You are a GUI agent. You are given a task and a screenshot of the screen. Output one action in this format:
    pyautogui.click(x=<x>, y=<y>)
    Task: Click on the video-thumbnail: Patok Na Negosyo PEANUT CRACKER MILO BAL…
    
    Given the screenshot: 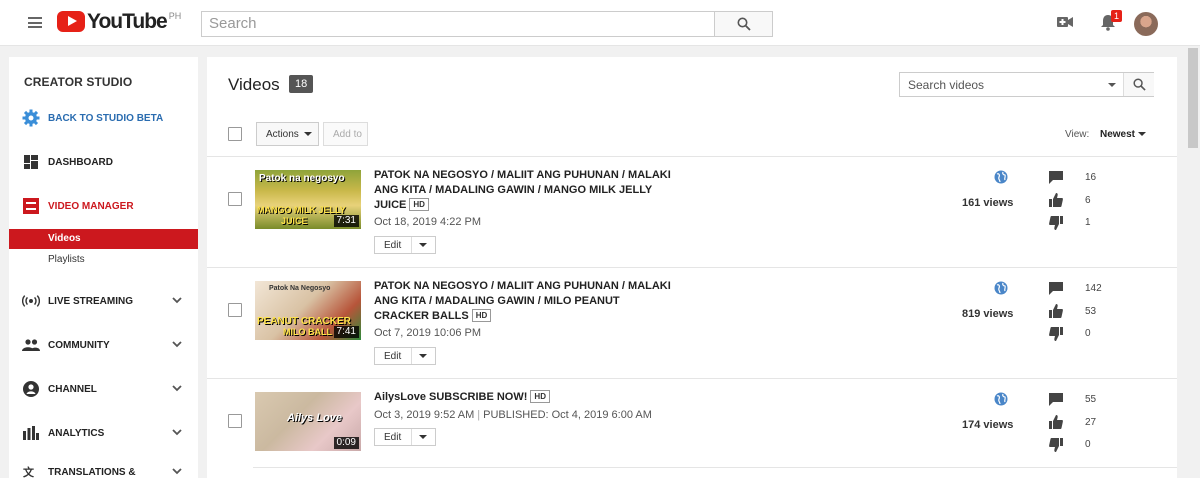 What is the action you would take?
    pyautogui.click(x=308, y=310)
    